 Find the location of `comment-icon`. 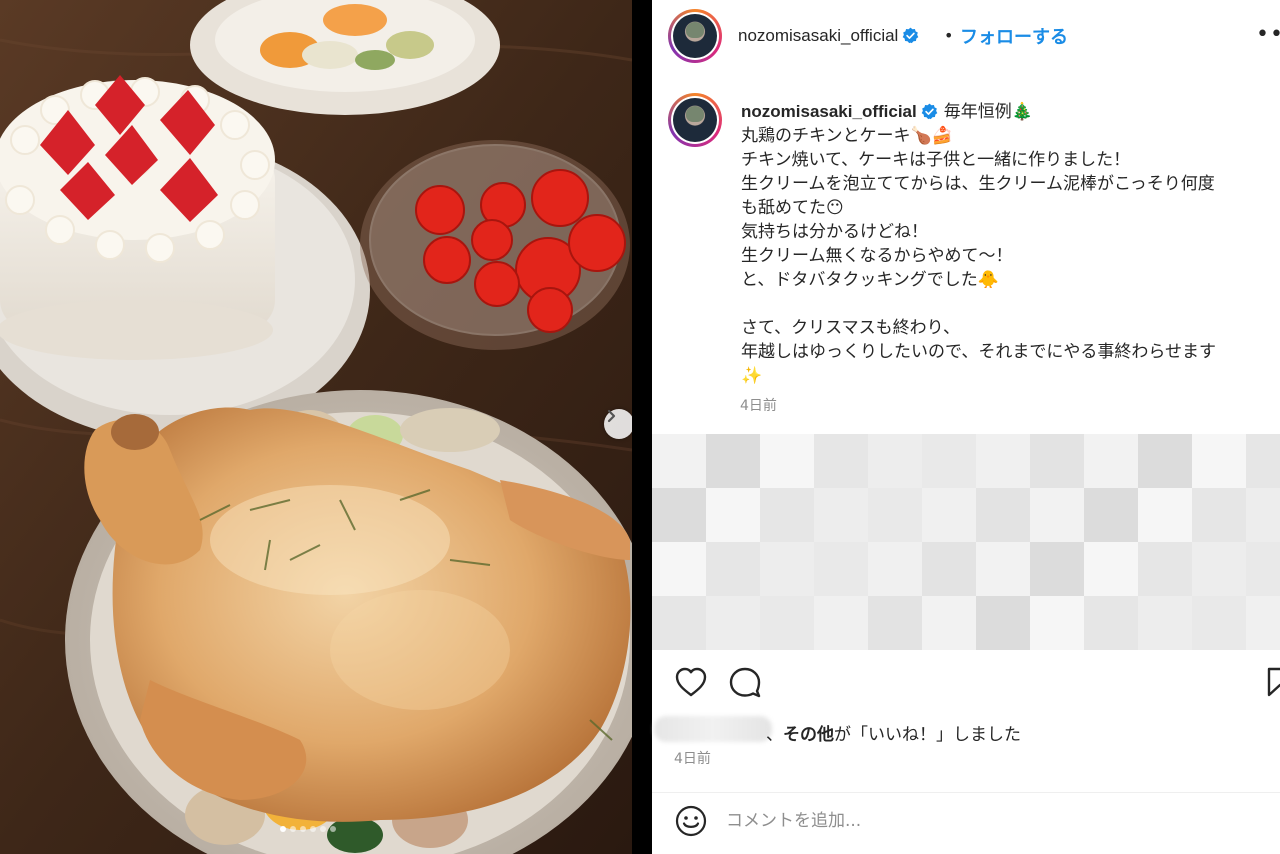

comment-icon is located at coordinates (745, 682).